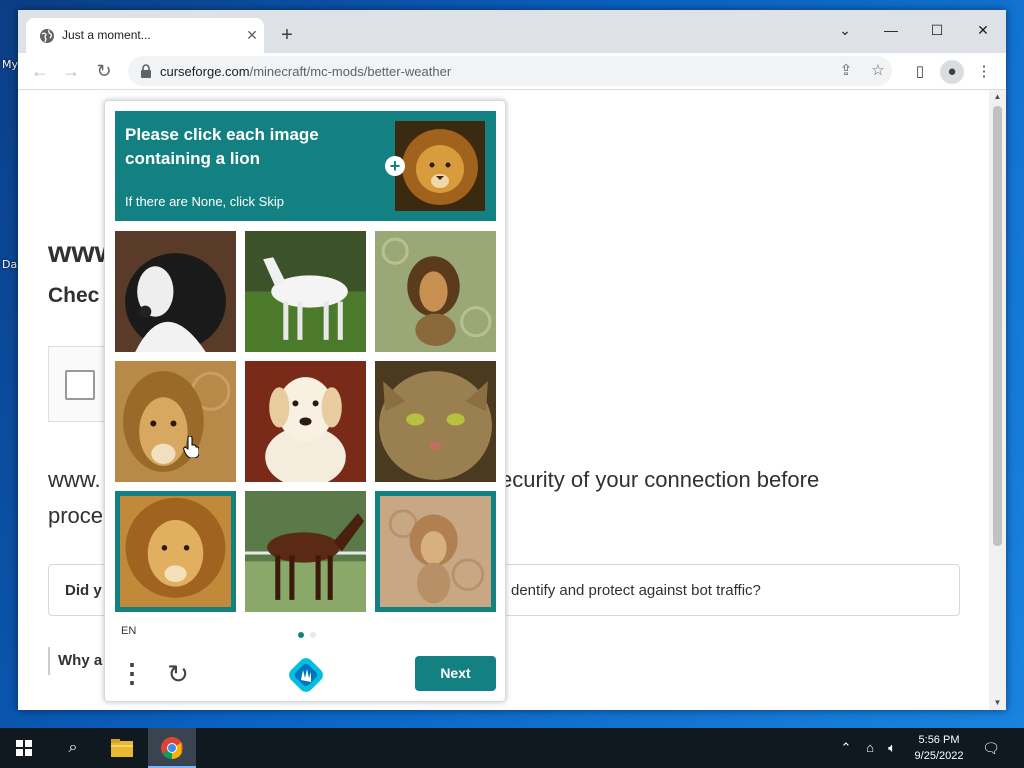 This screenshot has width=1024, height=768. I want to click on taskbar: ⌕ ⌃ ⌂ 🔈︎ 5:56 PM 9/25/2022 🗨︎, so click(512, 748).